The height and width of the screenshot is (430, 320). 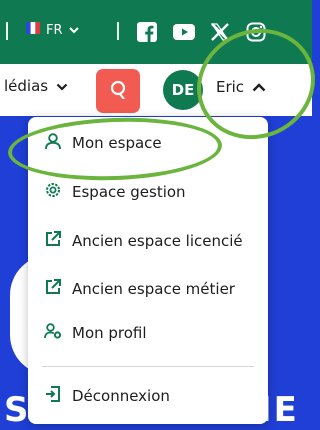 What do you see at coordinates (53, 192) in the screenshot?
I see `gear-icon` at bounding box center [53, 192].